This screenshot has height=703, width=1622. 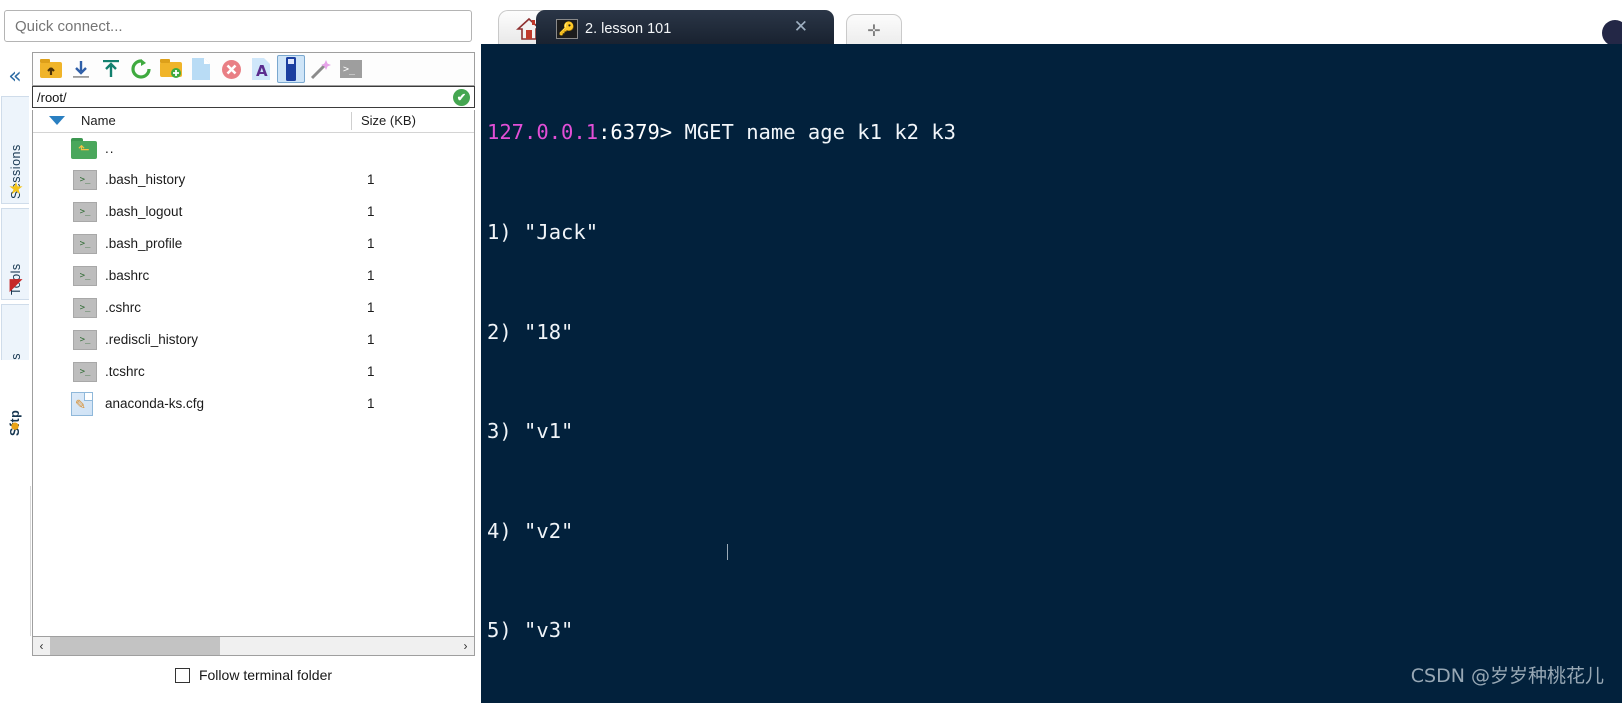 I want to click on file-name: .bashrc, so click(x=127, y=275).